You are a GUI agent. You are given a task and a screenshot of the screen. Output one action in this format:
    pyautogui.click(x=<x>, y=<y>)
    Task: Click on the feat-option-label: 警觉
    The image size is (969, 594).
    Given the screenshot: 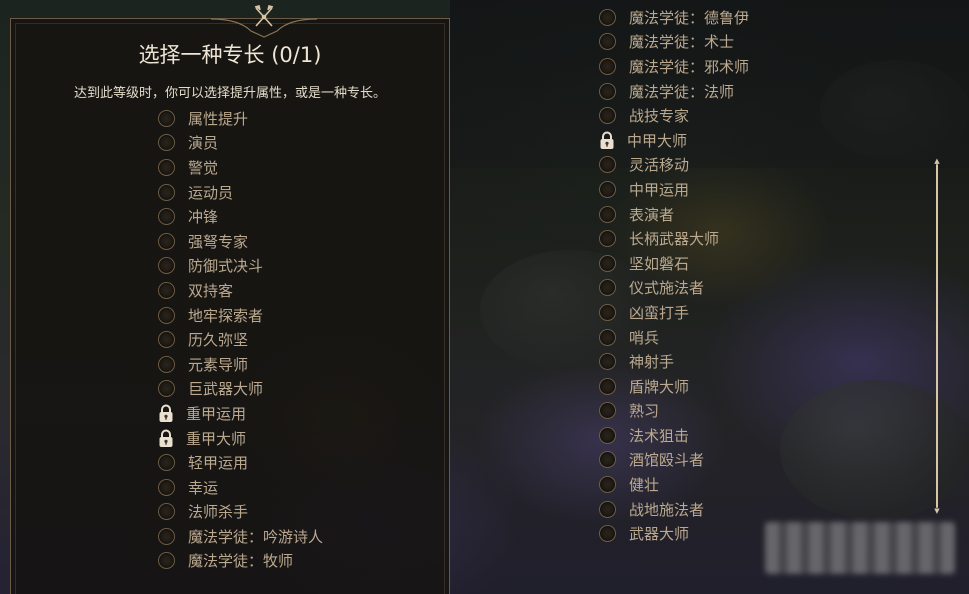 What is the action you would take?
    pyautogui.click(x=203, y=167)
    